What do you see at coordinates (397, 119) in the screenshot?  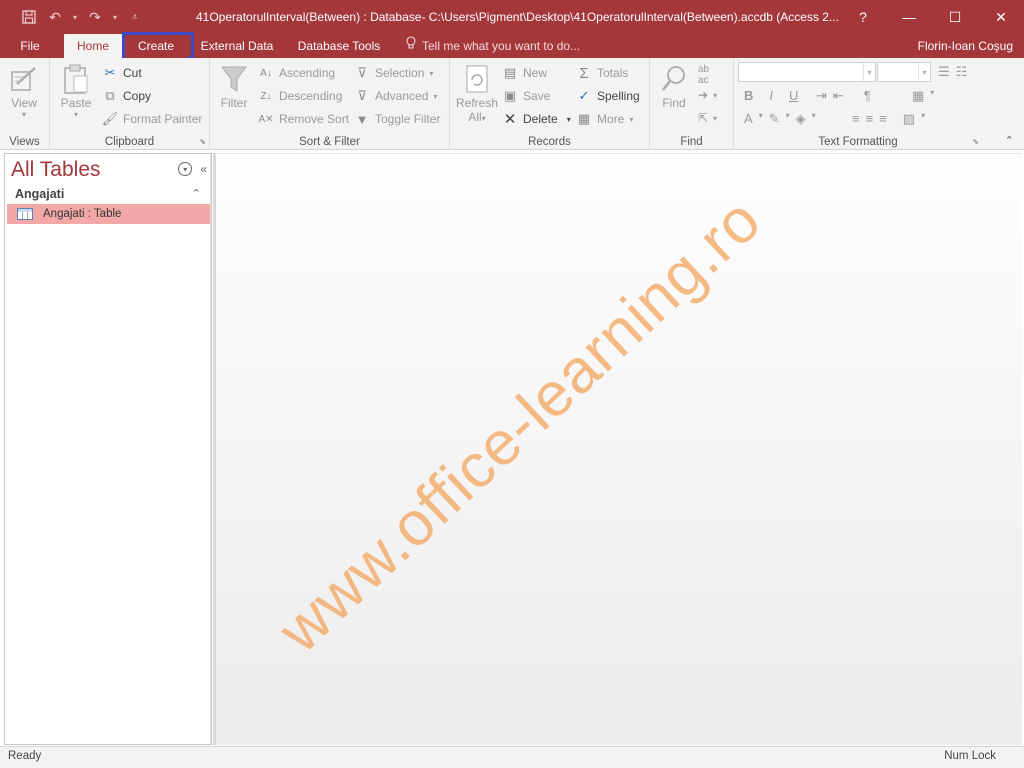 I see `toggle-filter-button: ▼ Toggle Filter` at bounding box center [397, 119].